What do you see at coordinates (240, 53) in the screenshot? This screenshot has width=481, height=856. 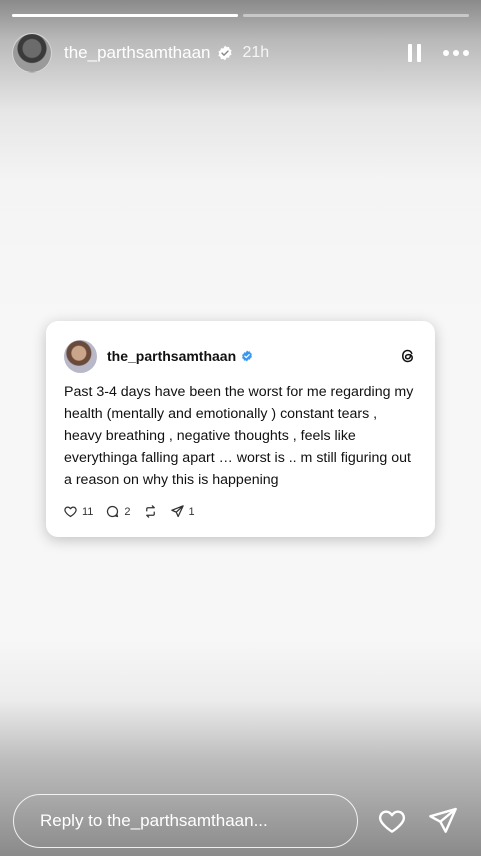 I see `story-header: the_parthsamthaan 21h` at bounding box center [240, 53].